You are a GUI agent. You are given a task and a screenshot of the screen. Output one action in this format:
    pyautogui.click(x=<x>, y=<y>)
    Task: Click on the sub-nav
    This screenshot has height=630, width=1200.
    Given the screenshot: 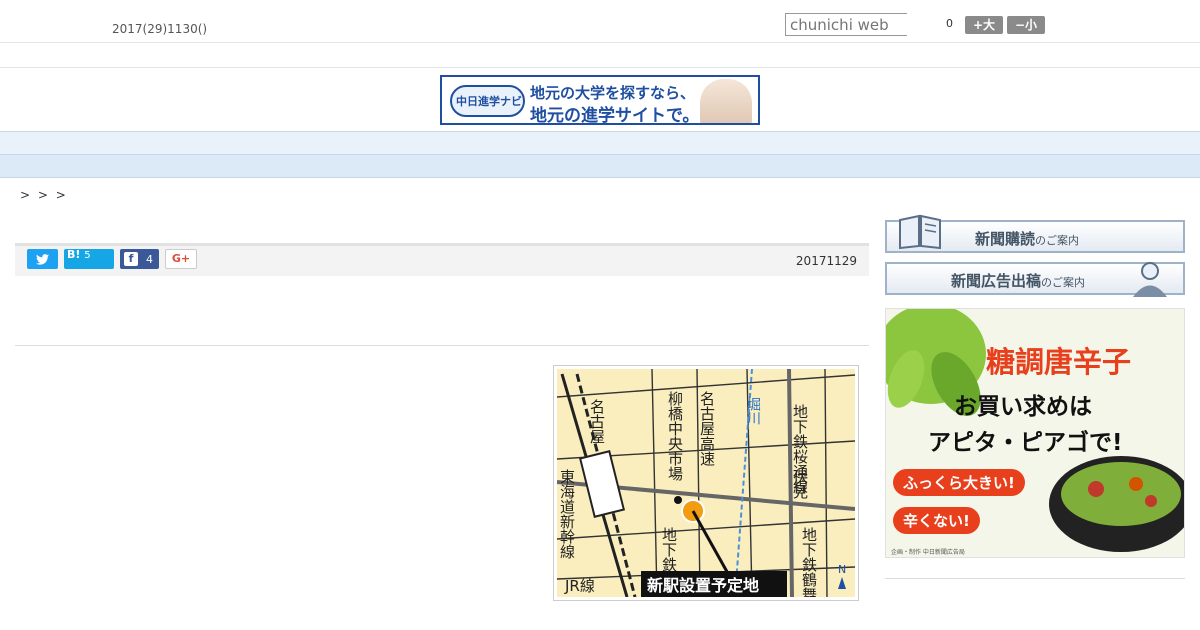 What is the action you would take?
    pyautogui.click(x=600, y=166)
    